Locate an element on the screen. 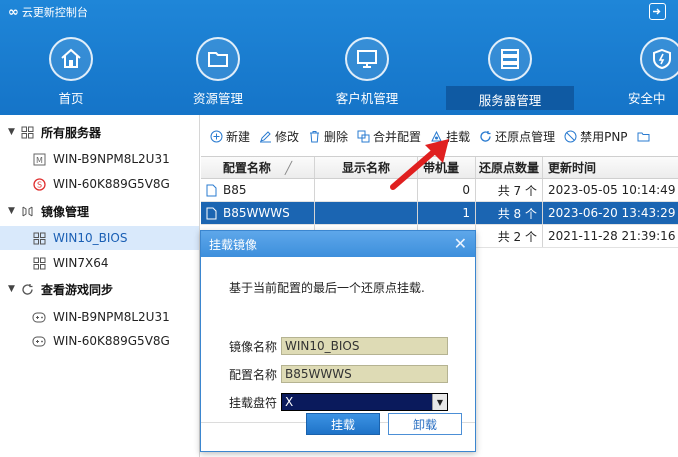 Image resolution: width=678 pixels, height=457 pixels. nav-resources-label: 资源管理 is located at coordinates (217, 98).